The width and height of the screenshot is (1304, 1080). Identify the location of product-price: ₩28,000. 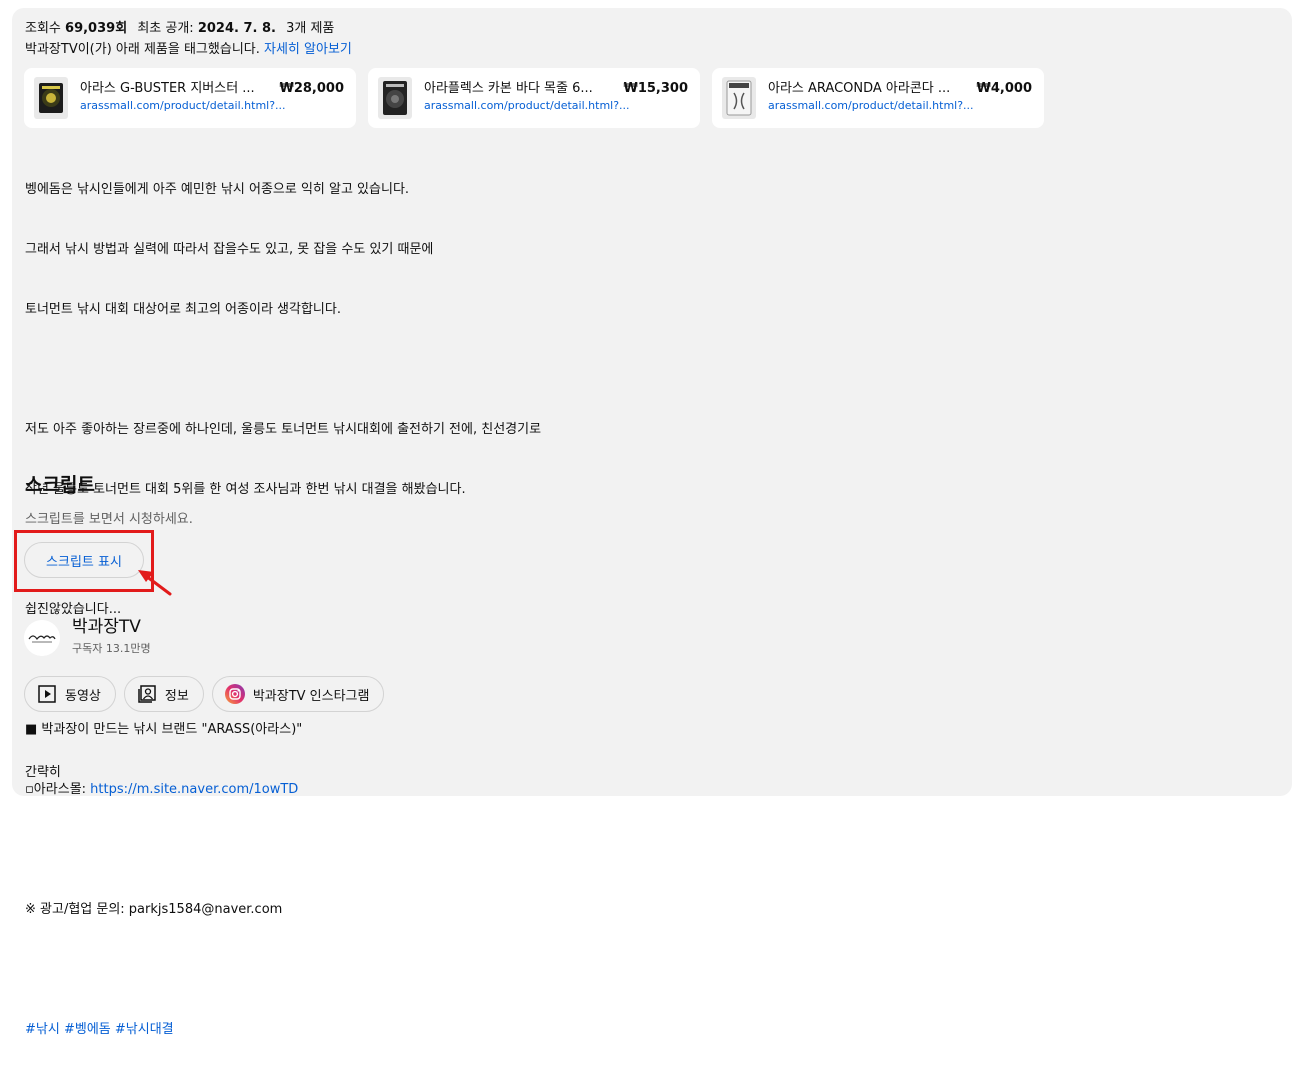
(311, 88).